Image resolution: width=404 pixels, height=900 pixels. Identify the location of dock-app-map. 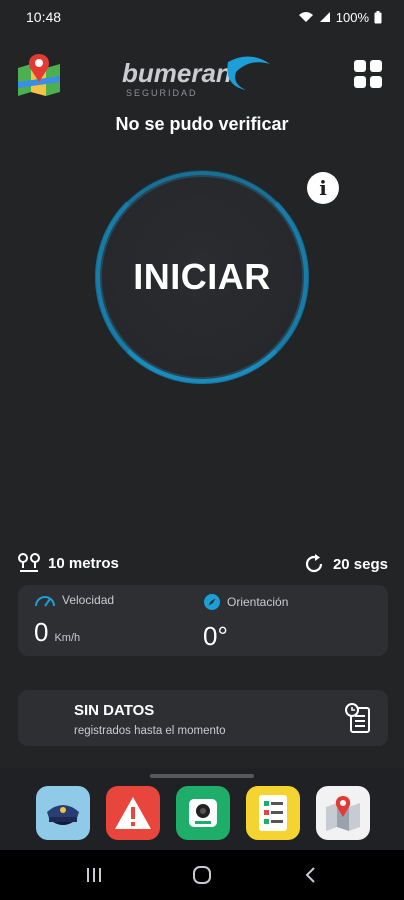
(343, 813).